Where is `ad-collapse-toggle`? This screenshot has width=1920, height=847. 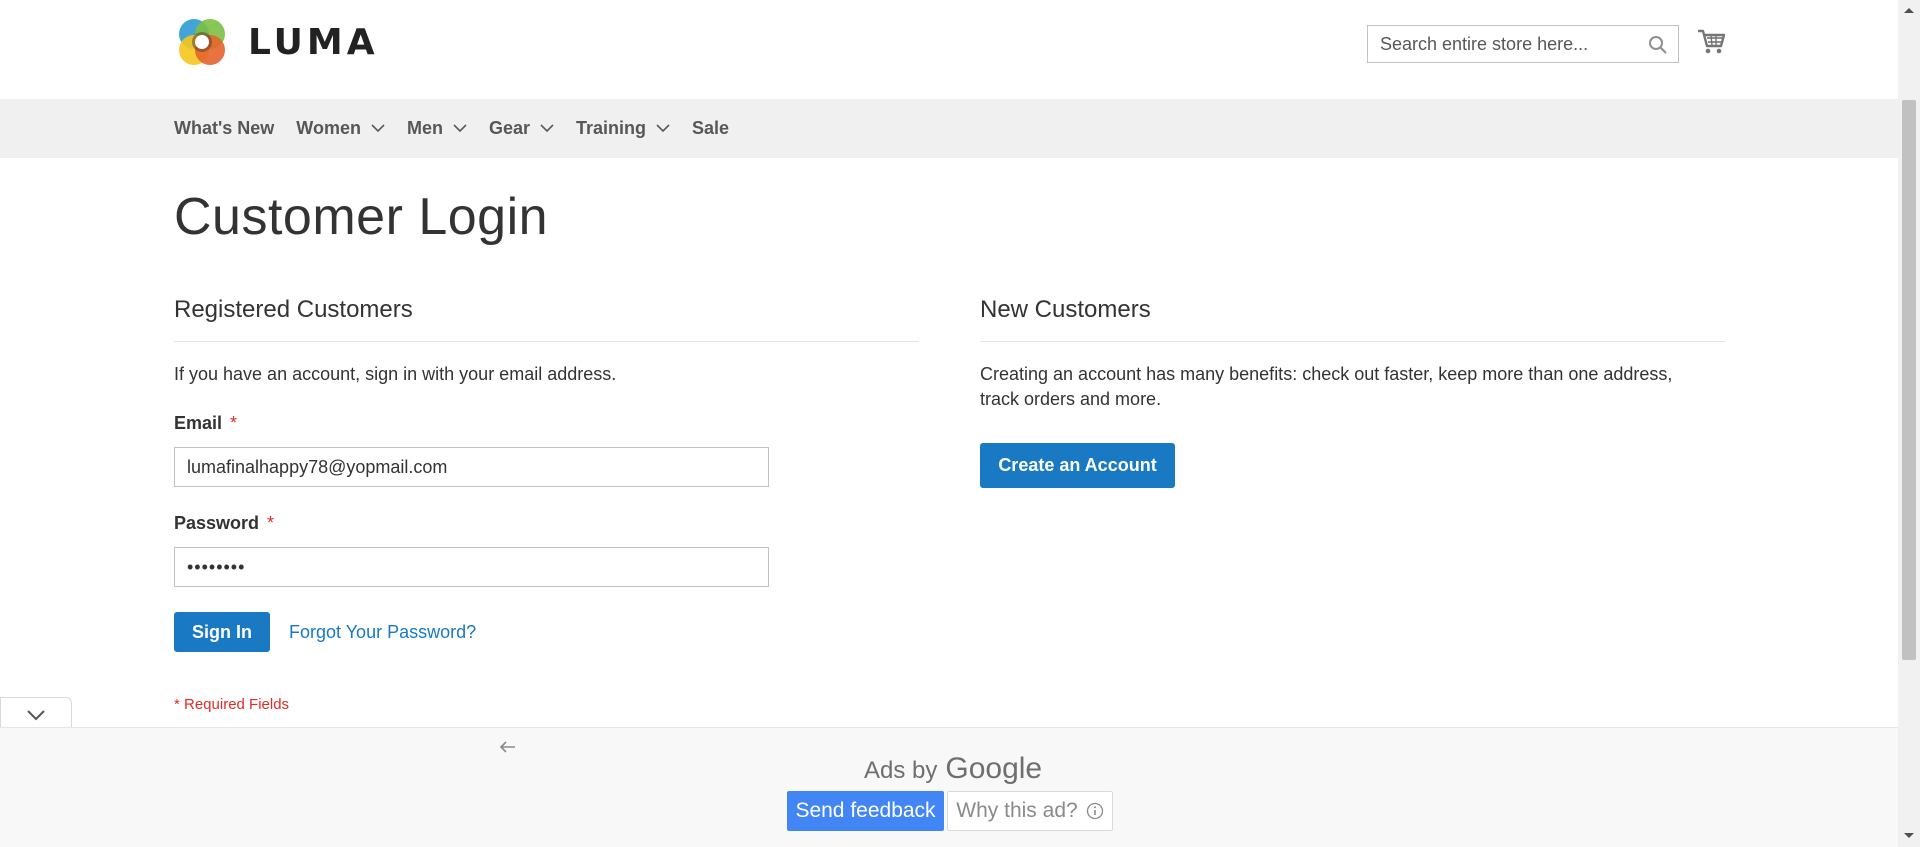 ad-collapse-toggle is located at coordinates (36, 712).